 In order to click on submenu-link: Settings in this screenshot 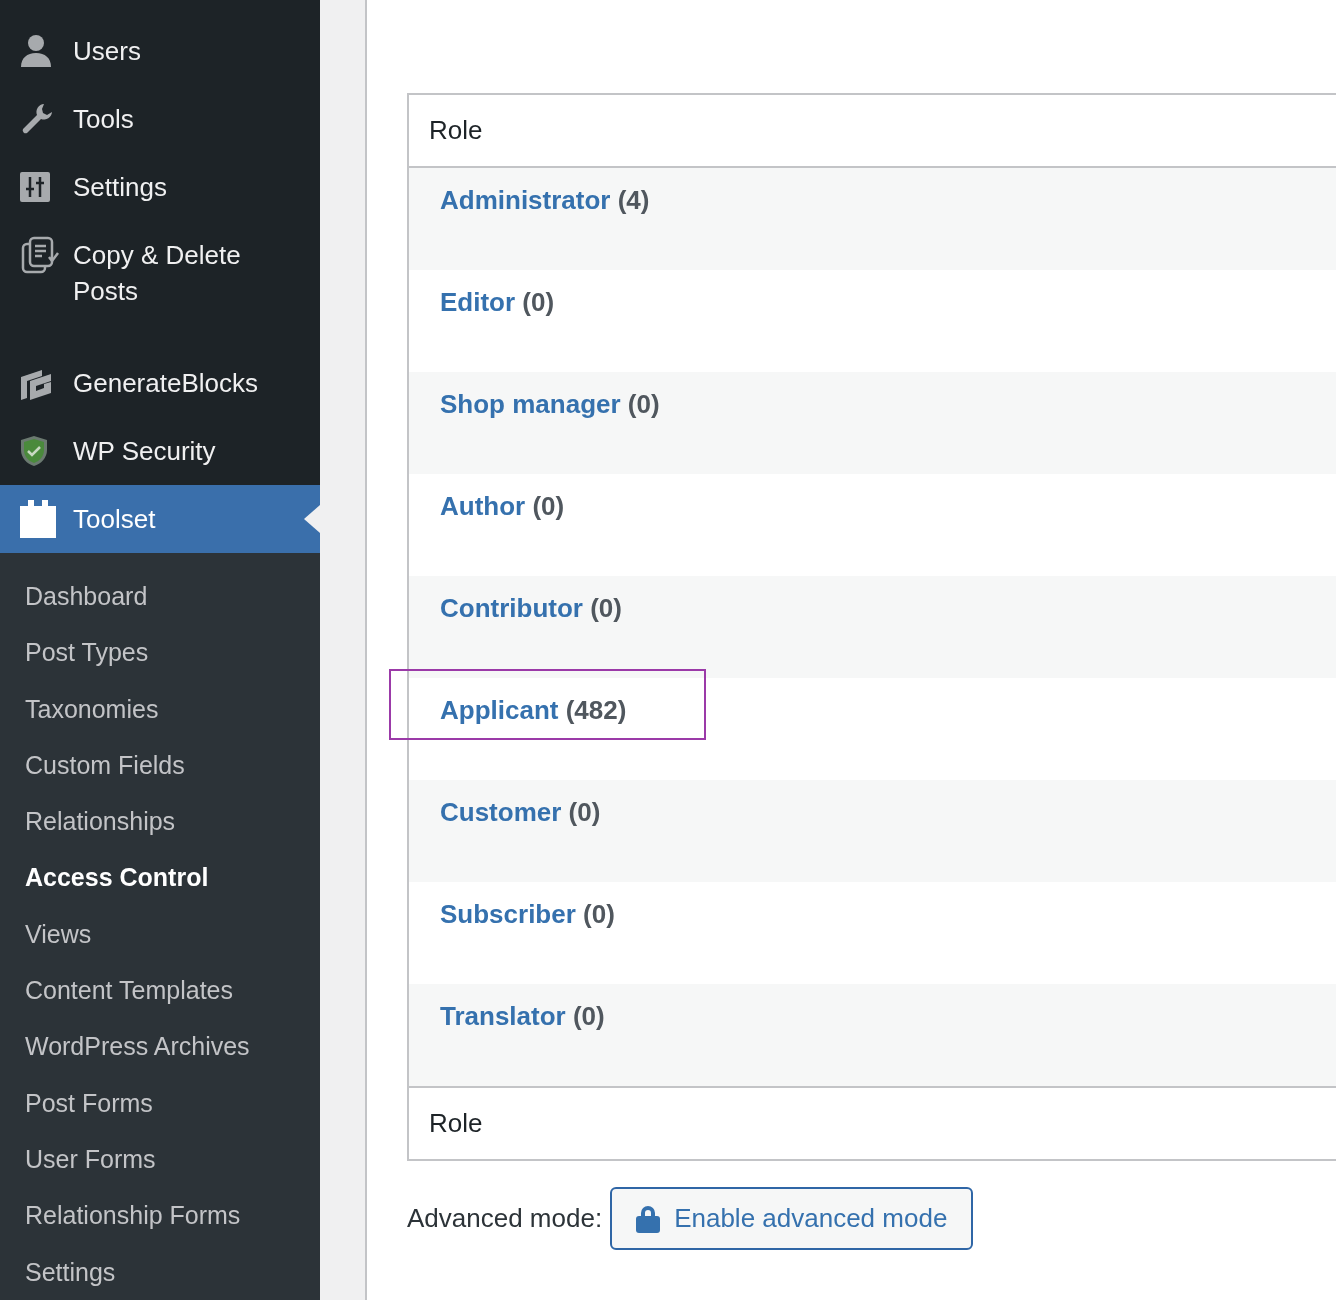, I will do `click(160, 1271)`.